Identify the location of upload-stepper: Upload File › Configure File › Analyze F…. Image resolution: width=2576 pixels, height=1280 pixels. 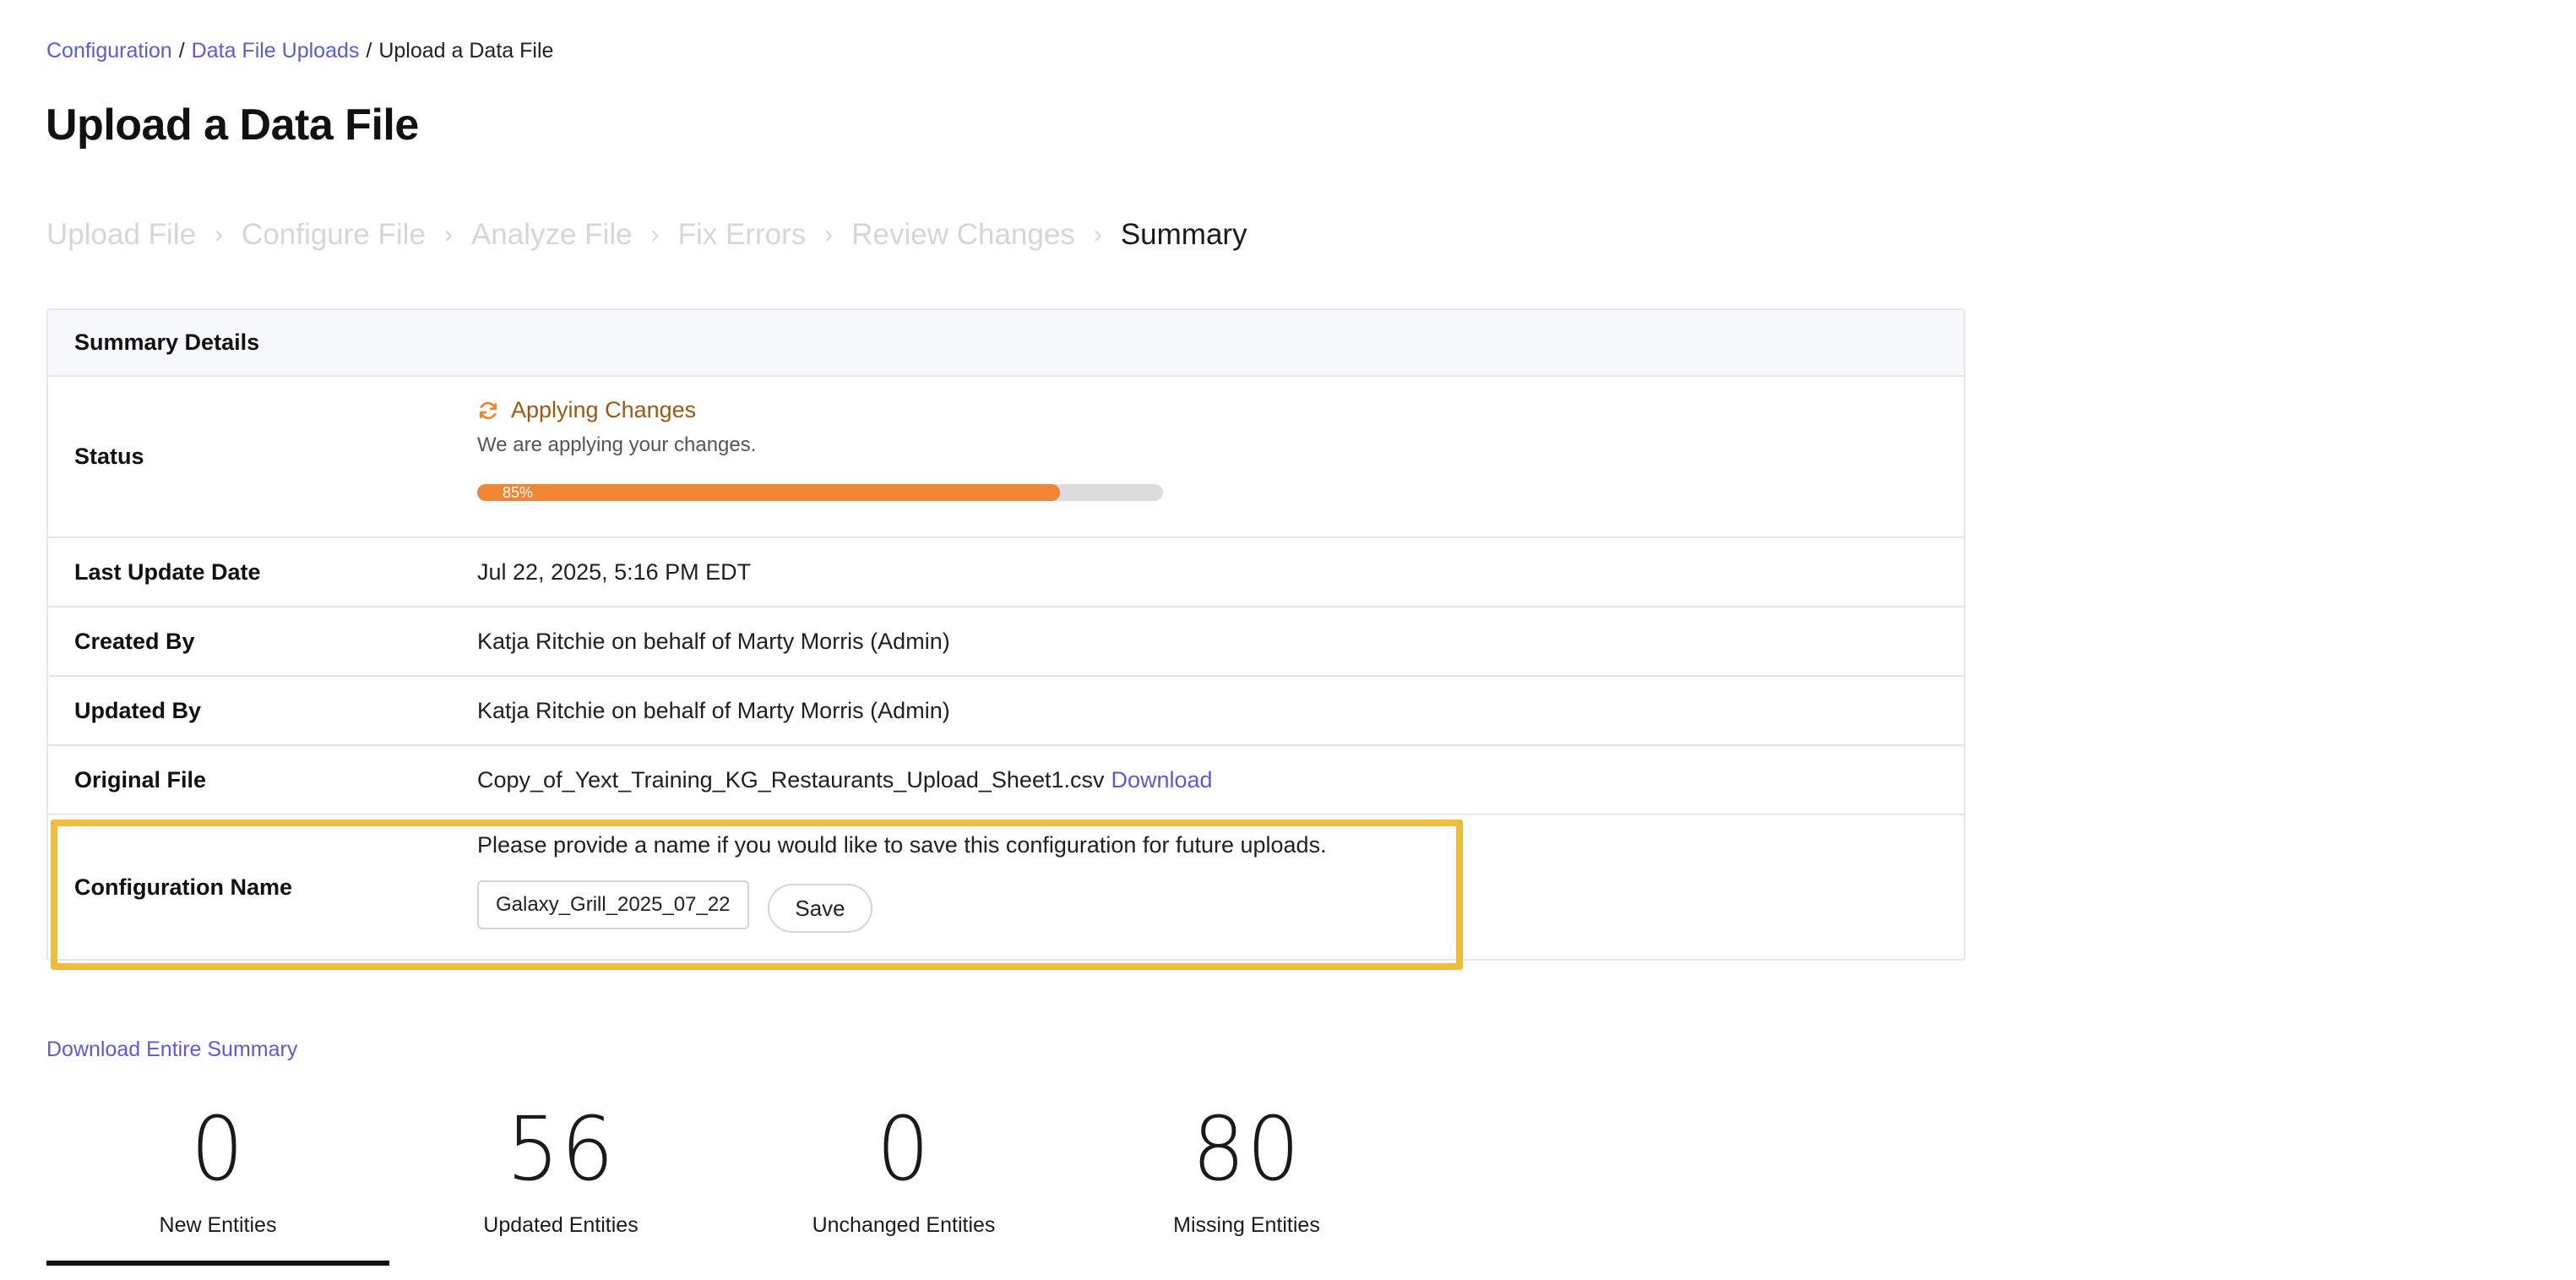
(646, 235).